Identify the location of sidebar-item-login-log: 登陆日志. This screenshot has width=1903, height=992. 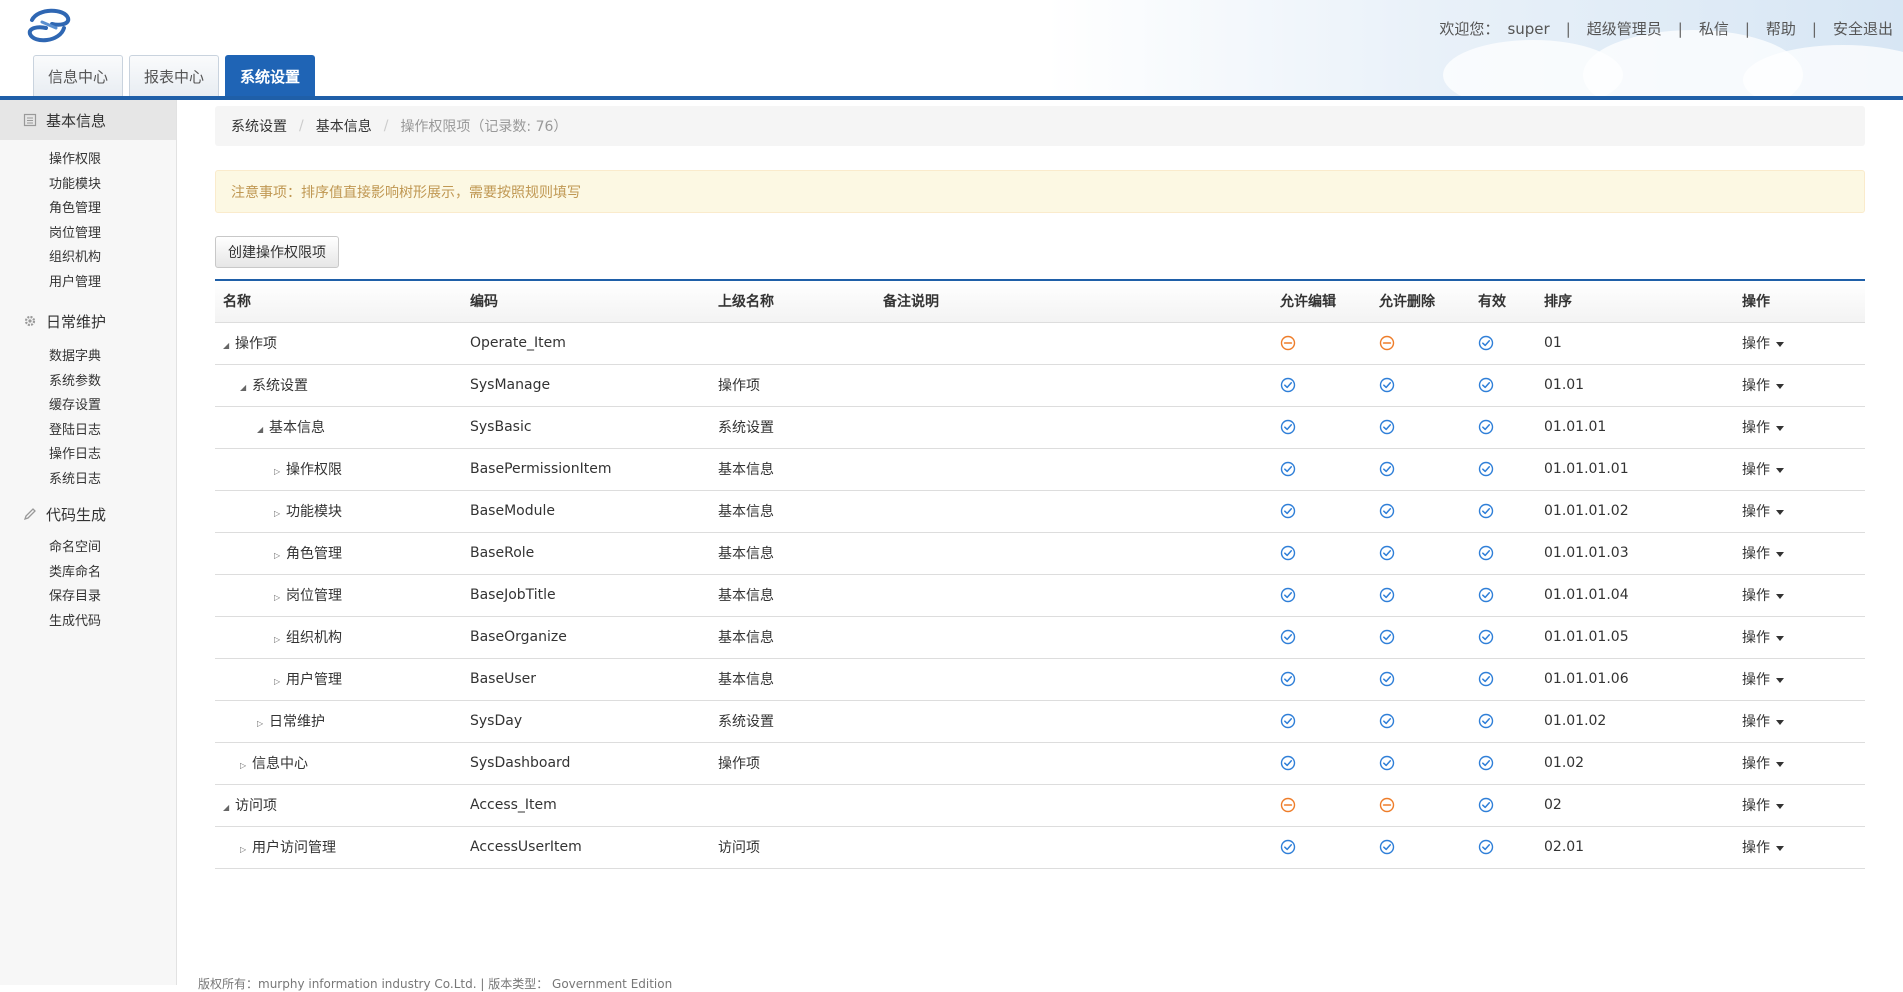
(88, 431).